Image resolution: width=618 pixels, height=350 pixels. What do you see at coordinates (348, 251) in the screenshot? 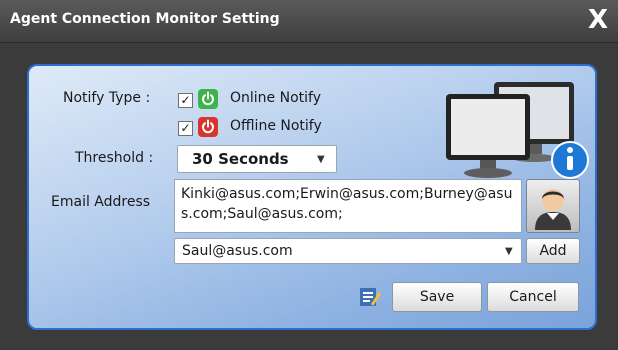
I see `email-select: Saul@asus.com ▼` at bounding box center [348, 251].